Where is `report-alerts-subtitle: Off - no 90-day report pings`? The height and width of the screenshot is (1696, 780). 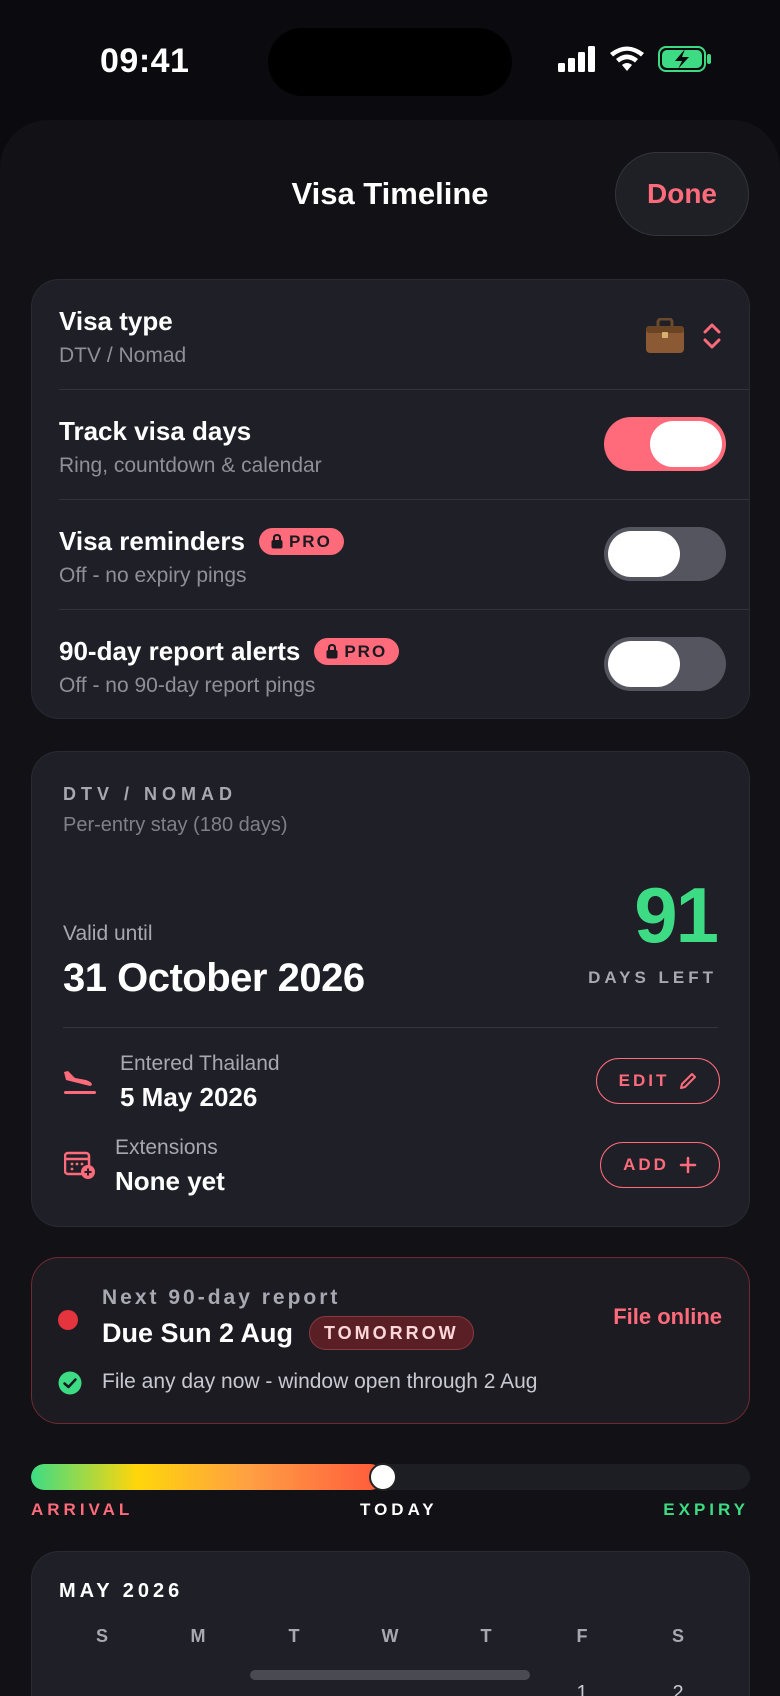 report-alerts-subtitle: Off - no 90-day report pings is located at coordinates (187, 685).